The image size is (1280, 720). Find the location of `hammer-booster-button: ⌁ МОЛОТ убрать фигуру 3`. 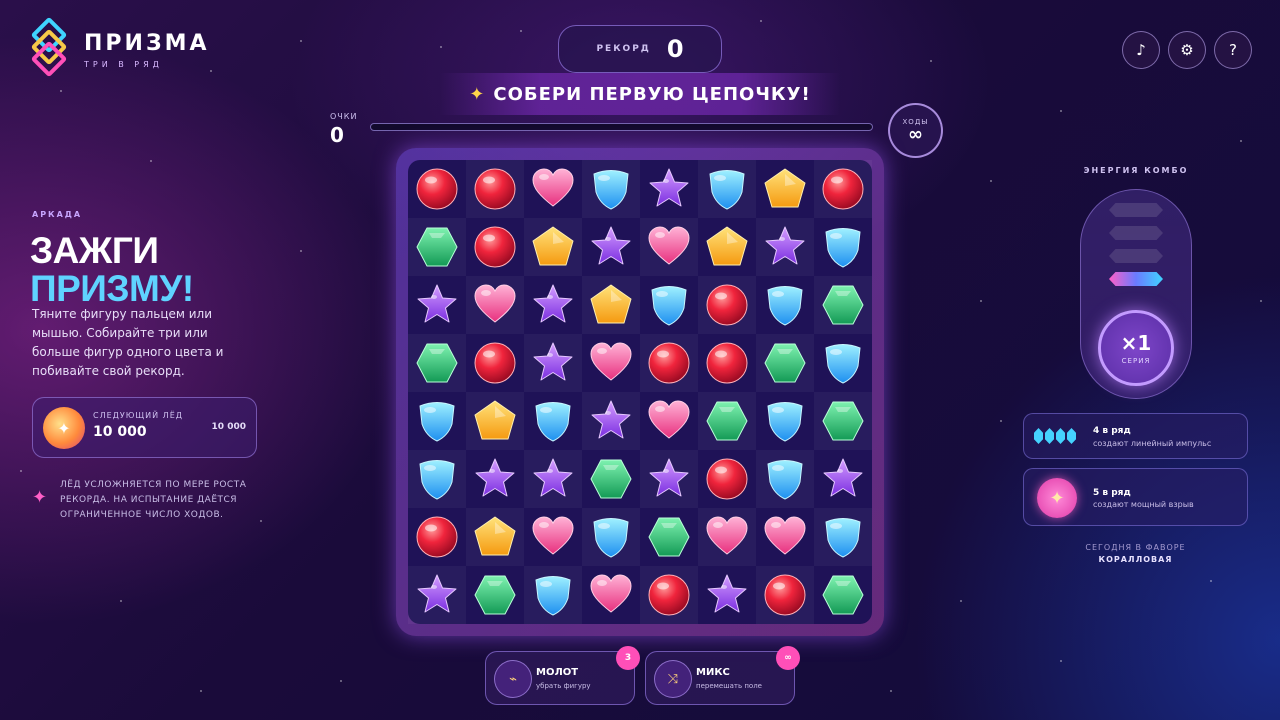

hammer-booster-button: ⌁ МОЛОТ убрать фигуру 3 is located at coordinates (562, 675).